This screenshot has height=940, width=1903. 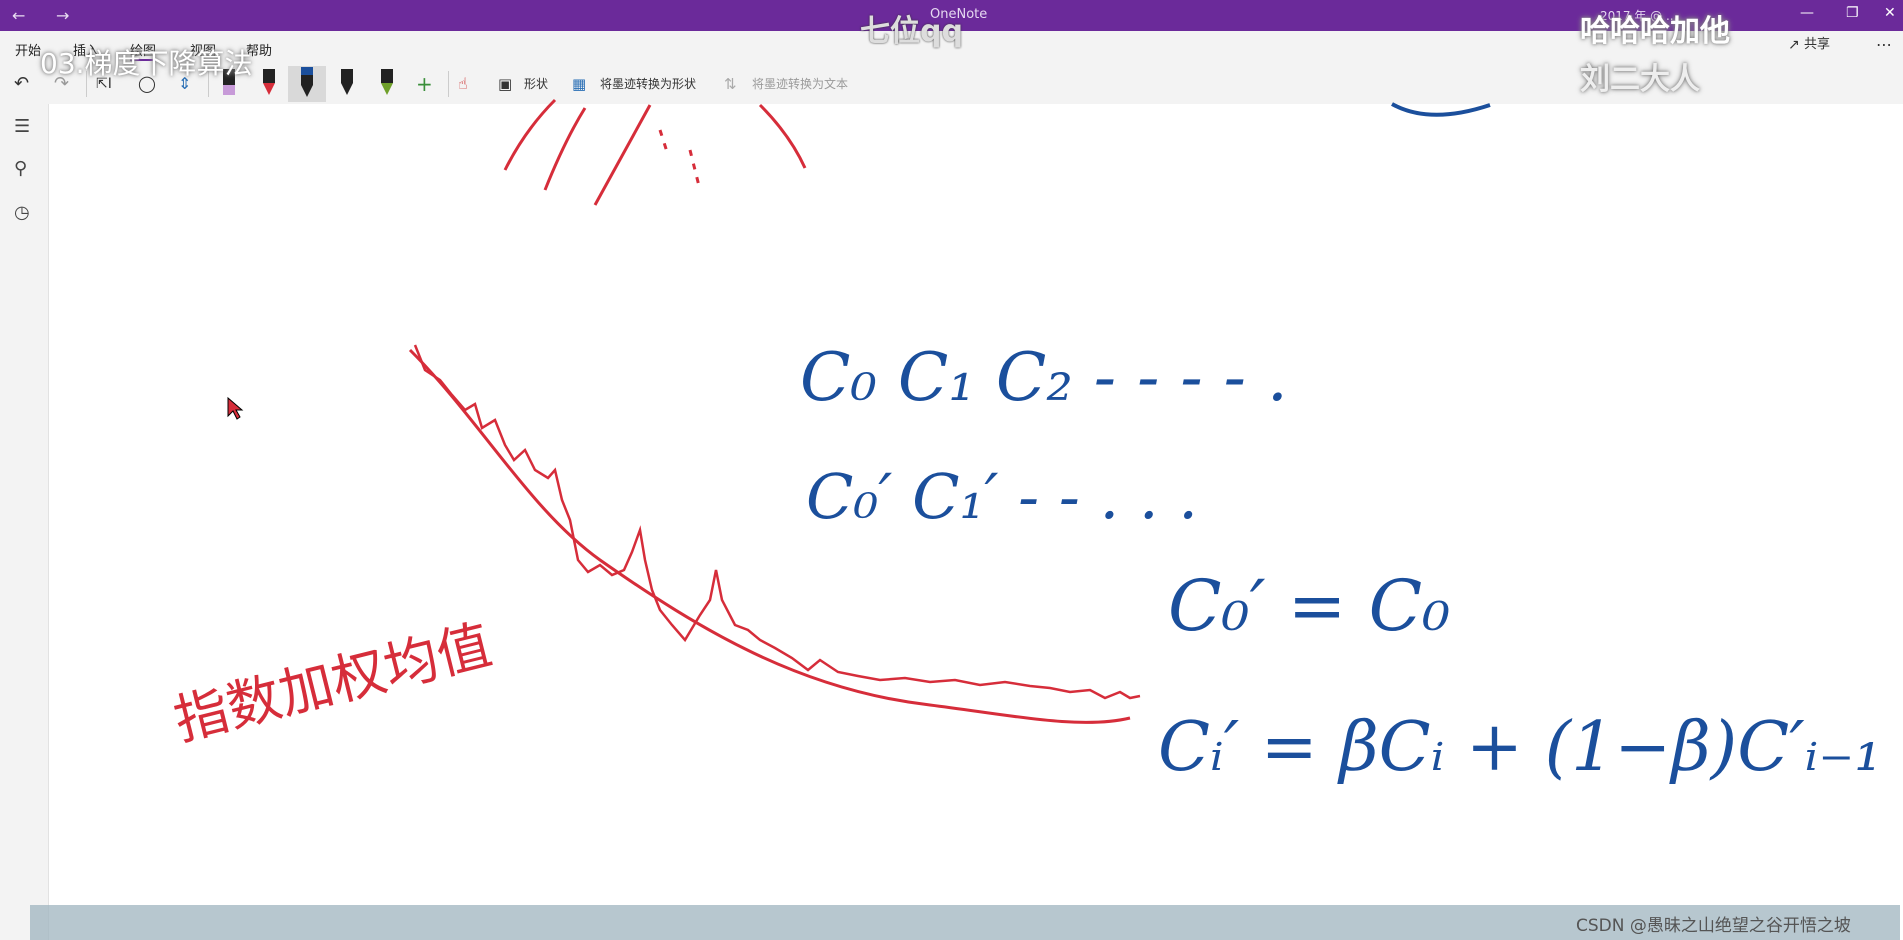 I want to click on series-row-1: C₀ C₁ C₂ - - - - ., so click(x=1044, y=377).